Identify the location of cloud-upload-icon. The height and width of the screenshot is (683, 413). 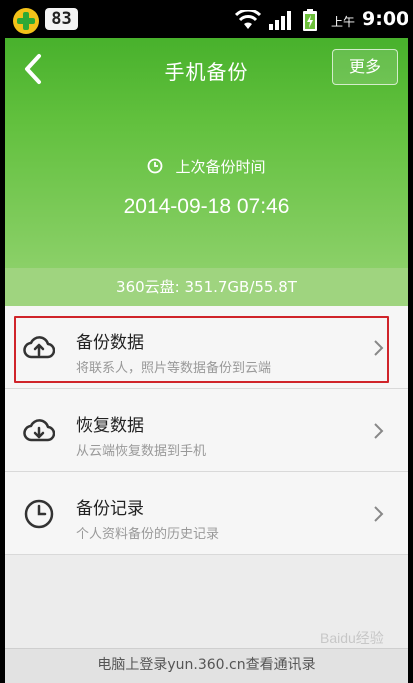
(39, 347).